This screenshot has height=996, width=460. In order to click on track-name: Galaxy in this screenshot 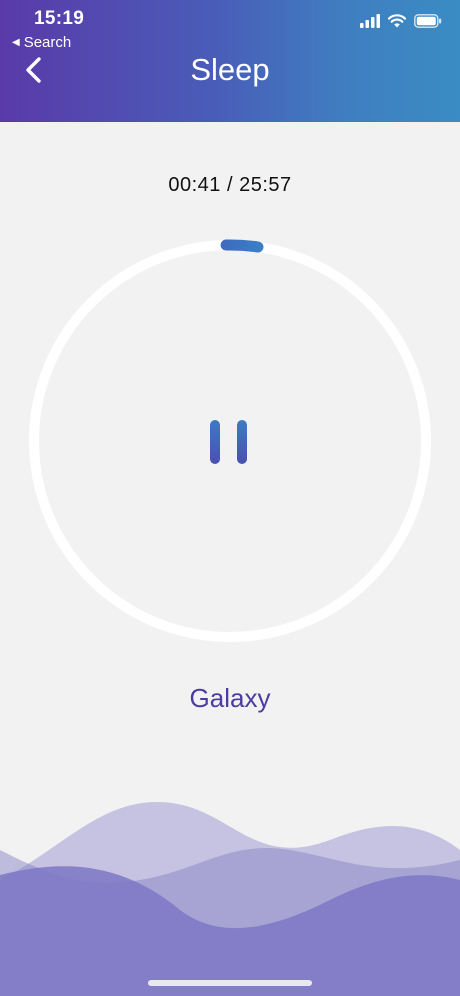, I will do `click(230, 698)`.